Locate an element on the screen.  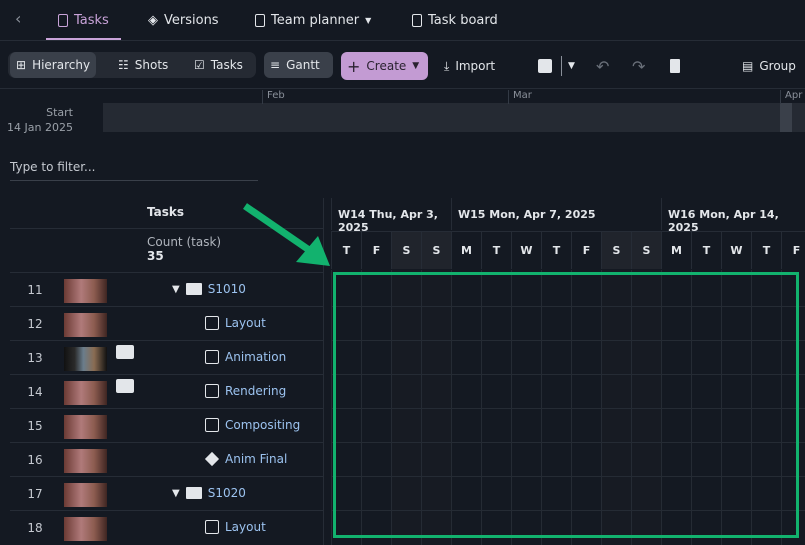
tab-task-board: Task board is located at coordinates (455, 20).